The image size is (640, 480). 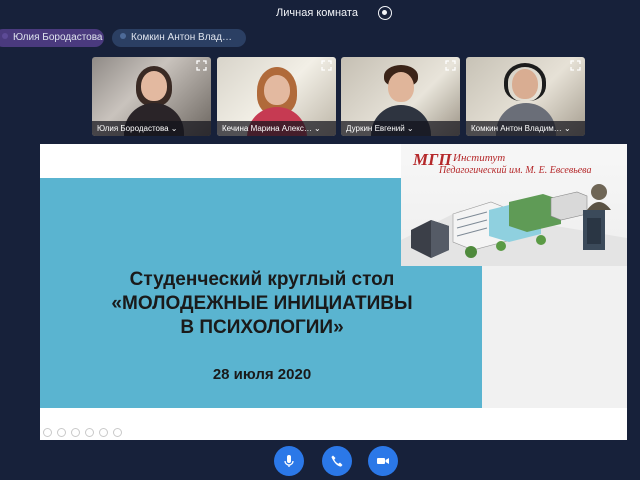 What do you see at coordinates (262, 327) in the screenshot?
I see `slide-title-line: В ПСИХОЛОГИИ»` at bounding box center [262, 327].